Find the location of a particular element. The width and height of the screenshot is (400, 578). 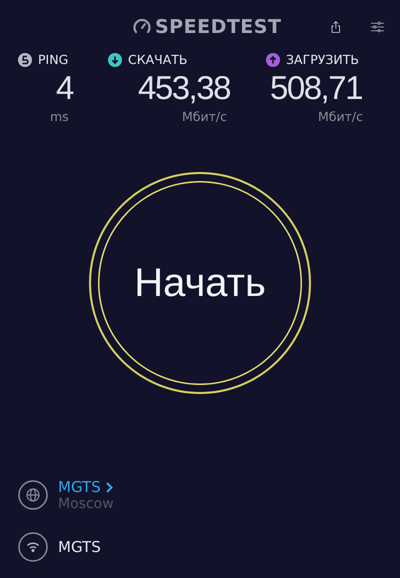

server-location: Moscow is located at coordinates (86, 504).